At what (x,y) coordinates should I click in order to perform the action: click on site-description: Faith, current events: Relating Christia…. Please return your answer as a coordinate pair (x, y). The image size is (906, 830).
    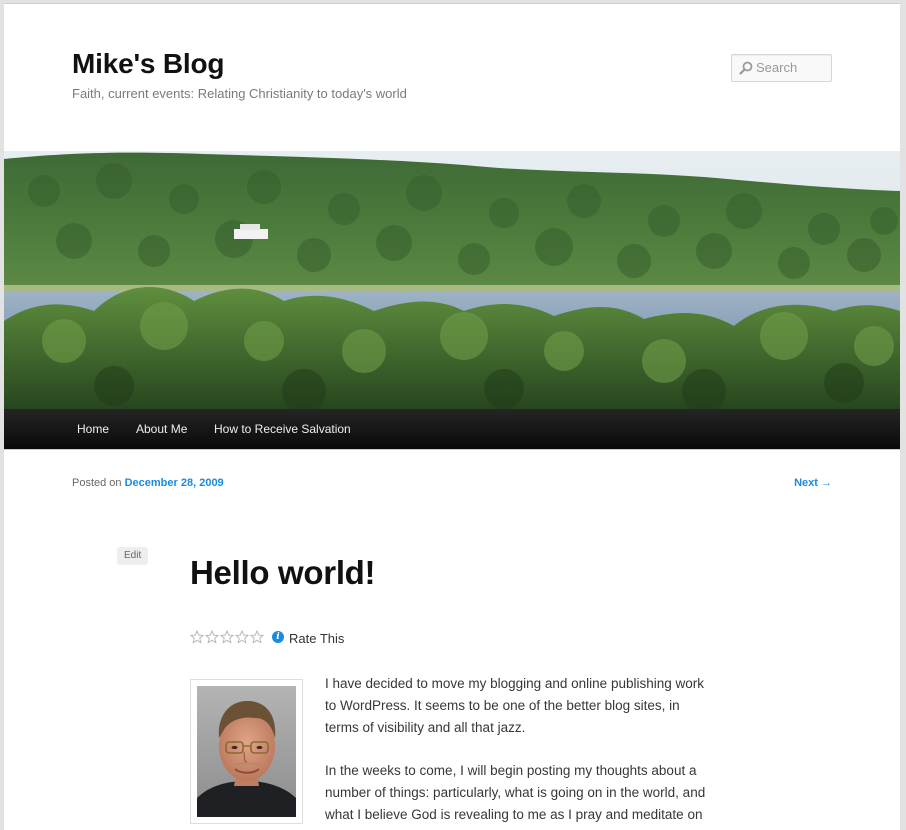
    Looking at the image, I should click on (239, 93).